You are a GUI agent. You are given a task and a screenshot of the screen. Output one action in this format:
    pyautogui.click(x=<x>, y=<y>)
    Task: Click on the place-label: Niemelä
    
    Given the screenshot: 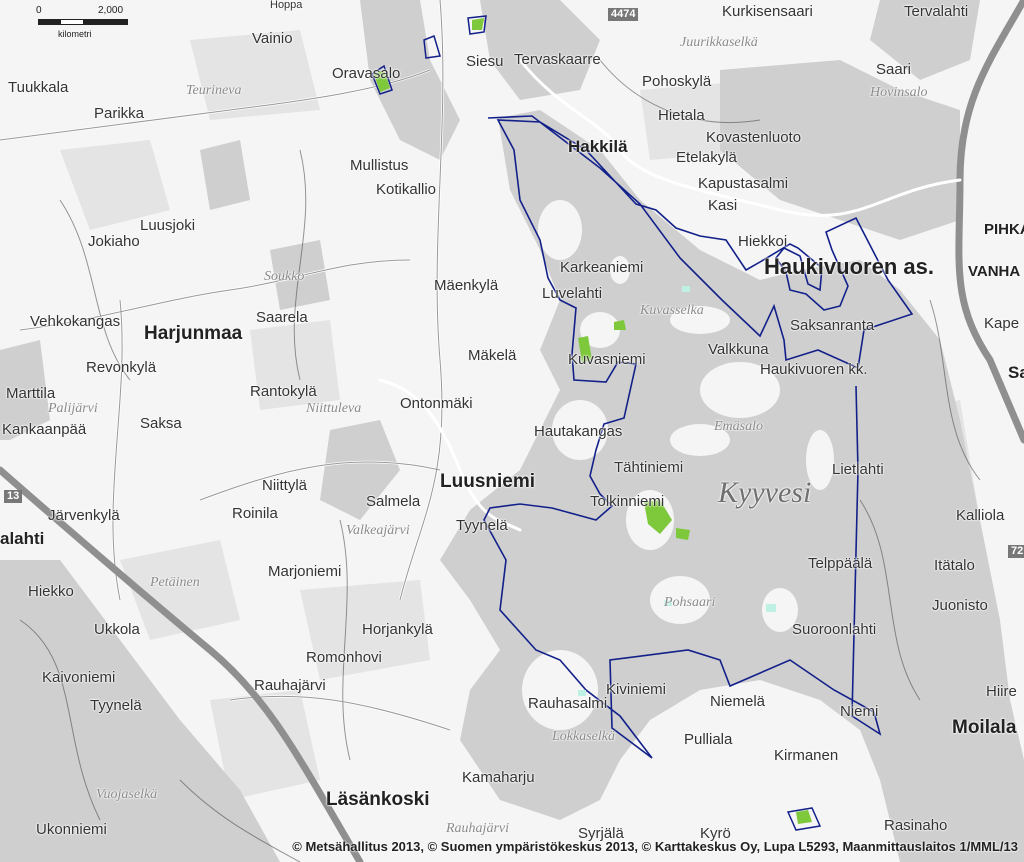 What is the action you would take?
    pyautogui.click(x=738, y=701)
    